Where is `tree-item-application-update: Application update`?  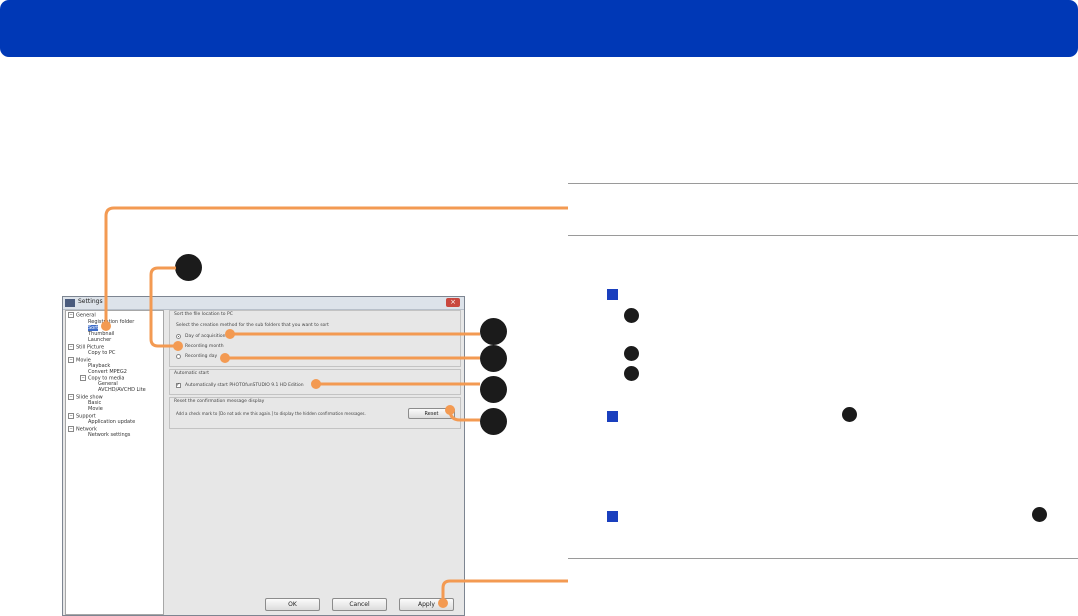
tree-item-application-update: Application update is located at coordinates (111, 422).